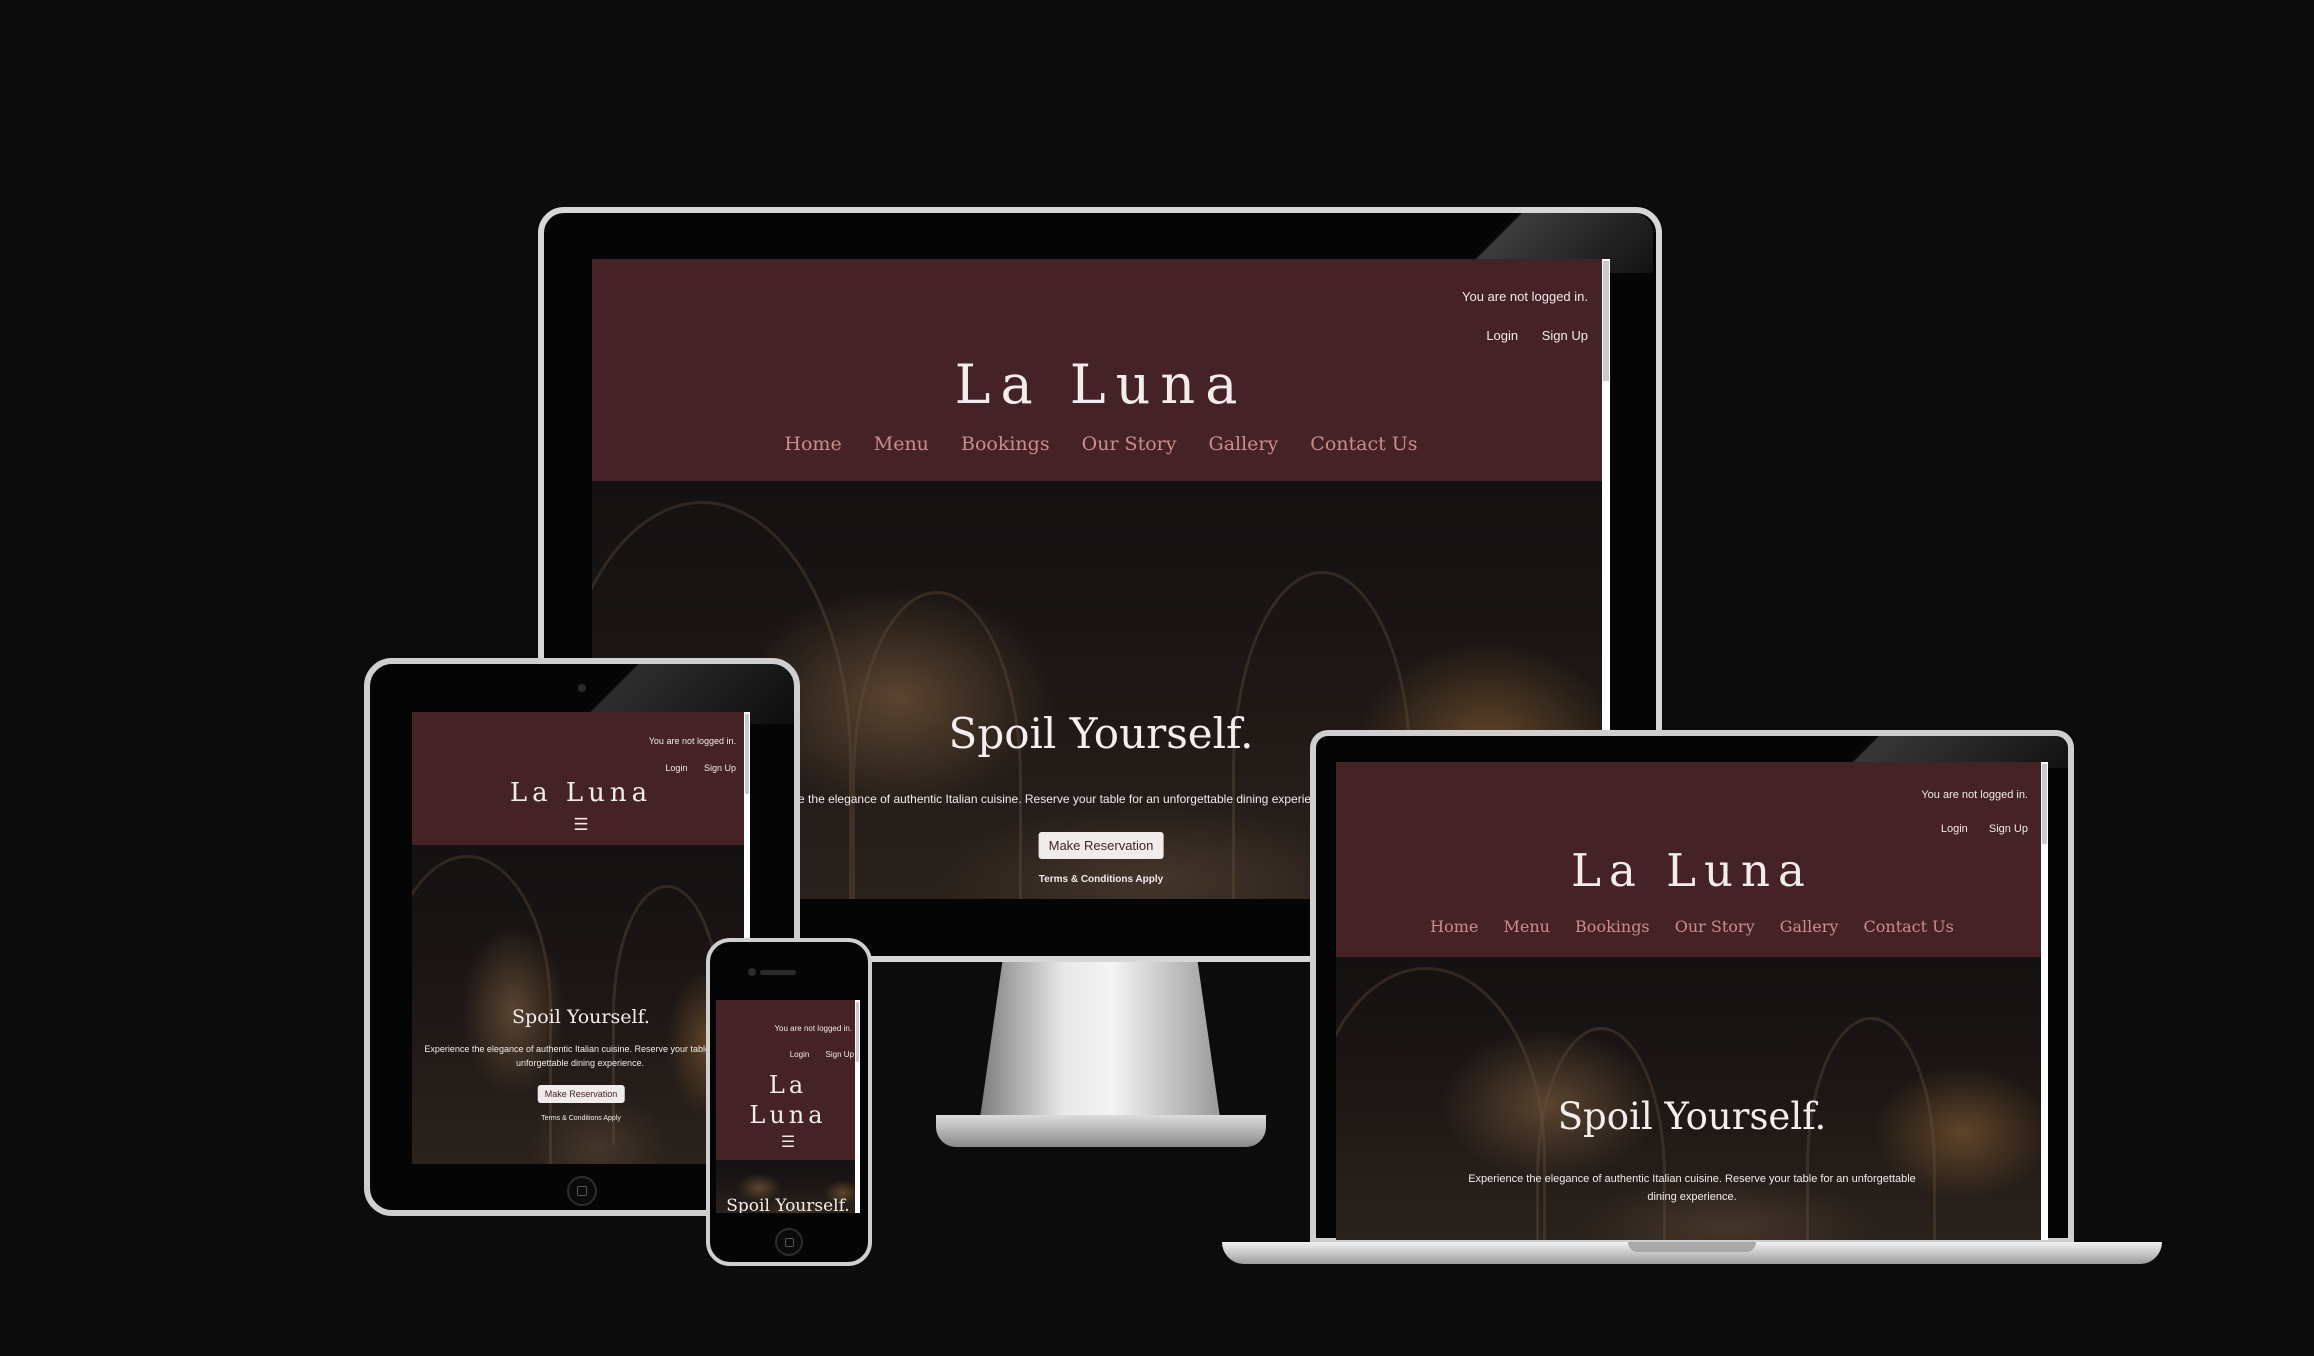 This screenshot has width=2314, height=1356. What do you see at coordinates (788, 1186) in the screenshot?
I see `hero-section: Spoil Yourself.` at bounding box center [788, 1186].